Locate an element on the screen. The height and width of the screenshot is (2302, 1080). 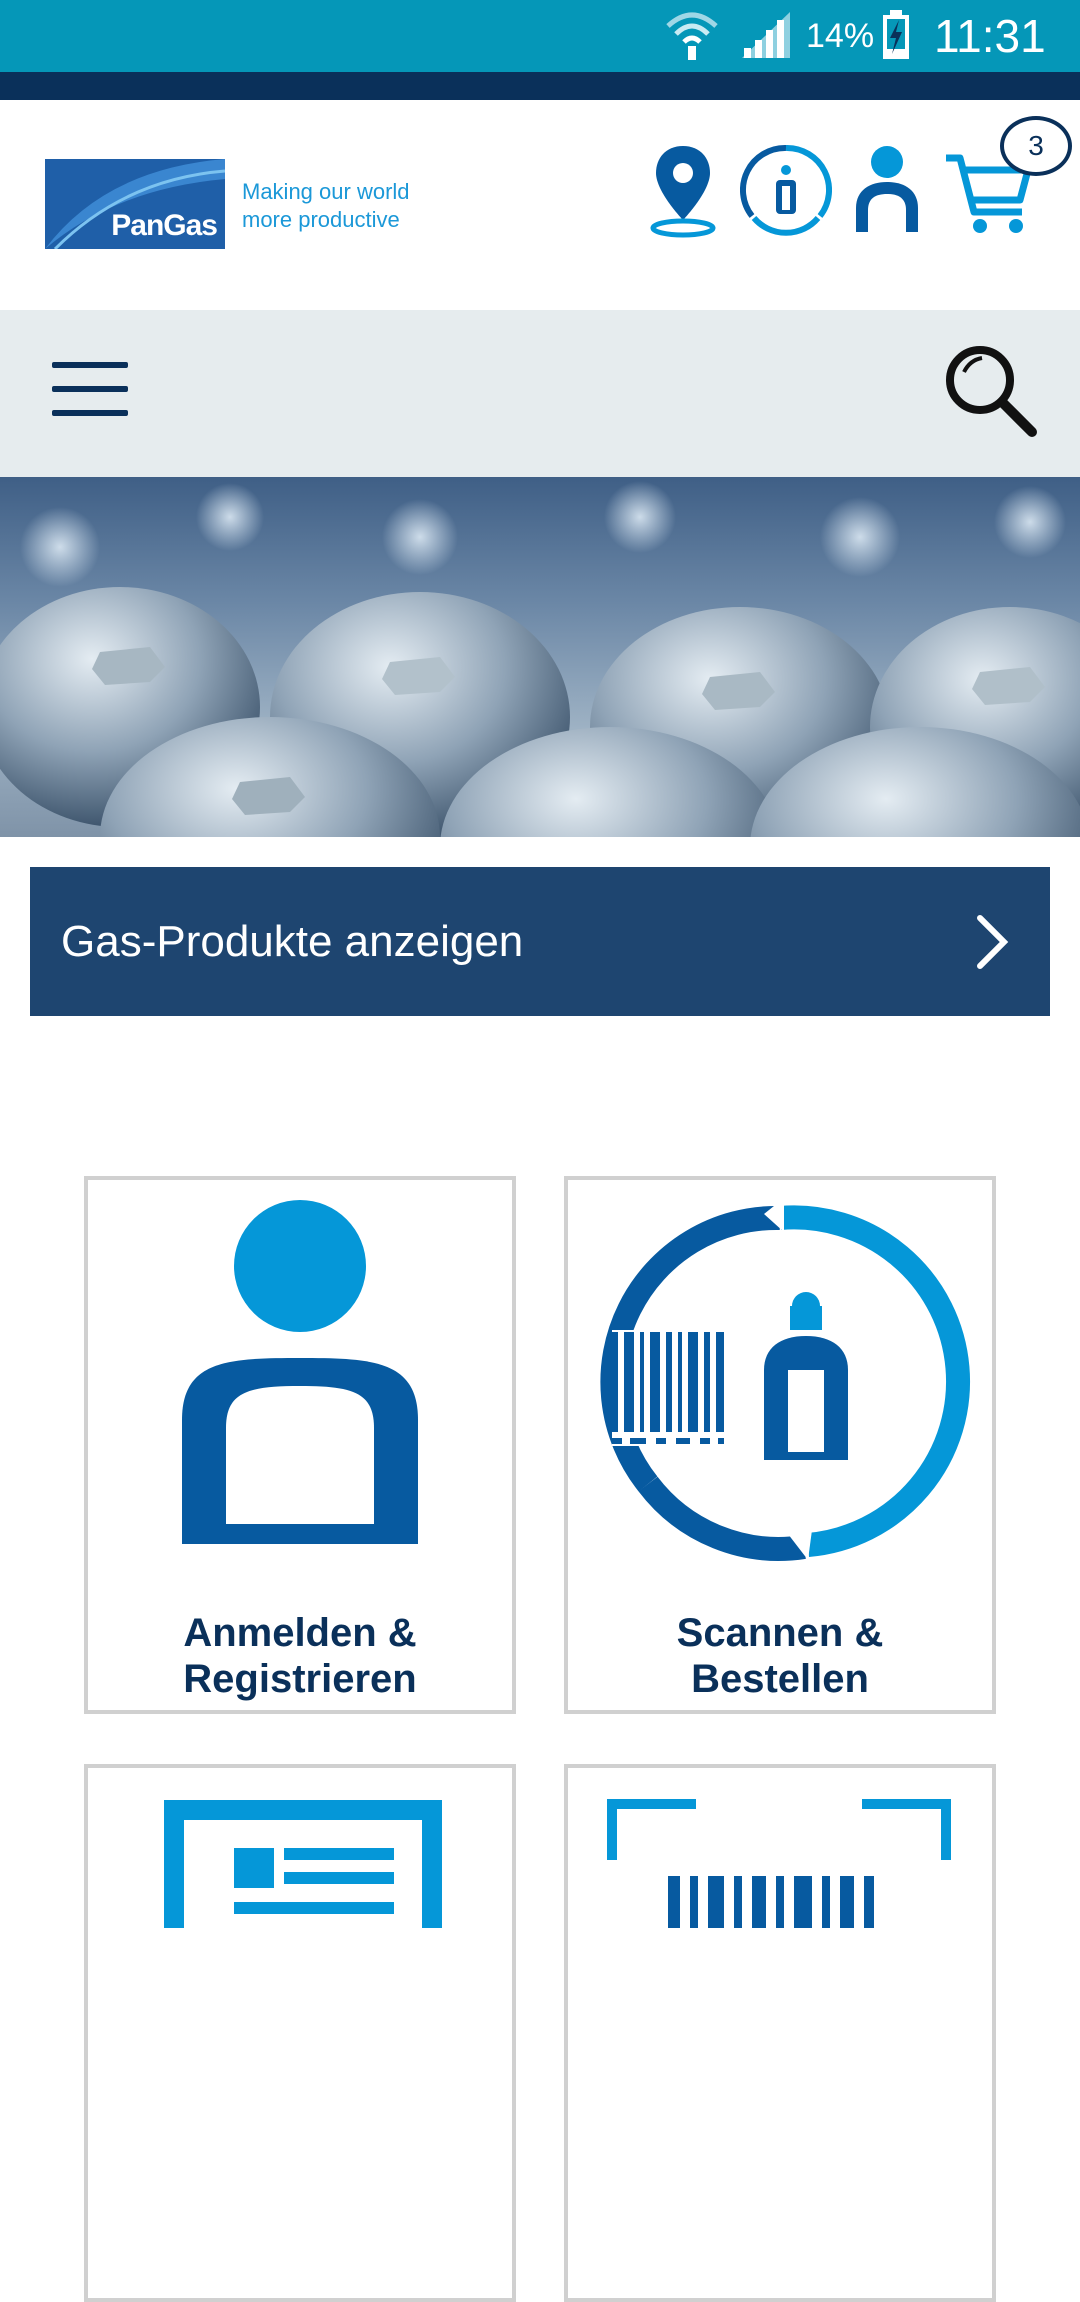
search-icon is located at coordinates (990, 392).